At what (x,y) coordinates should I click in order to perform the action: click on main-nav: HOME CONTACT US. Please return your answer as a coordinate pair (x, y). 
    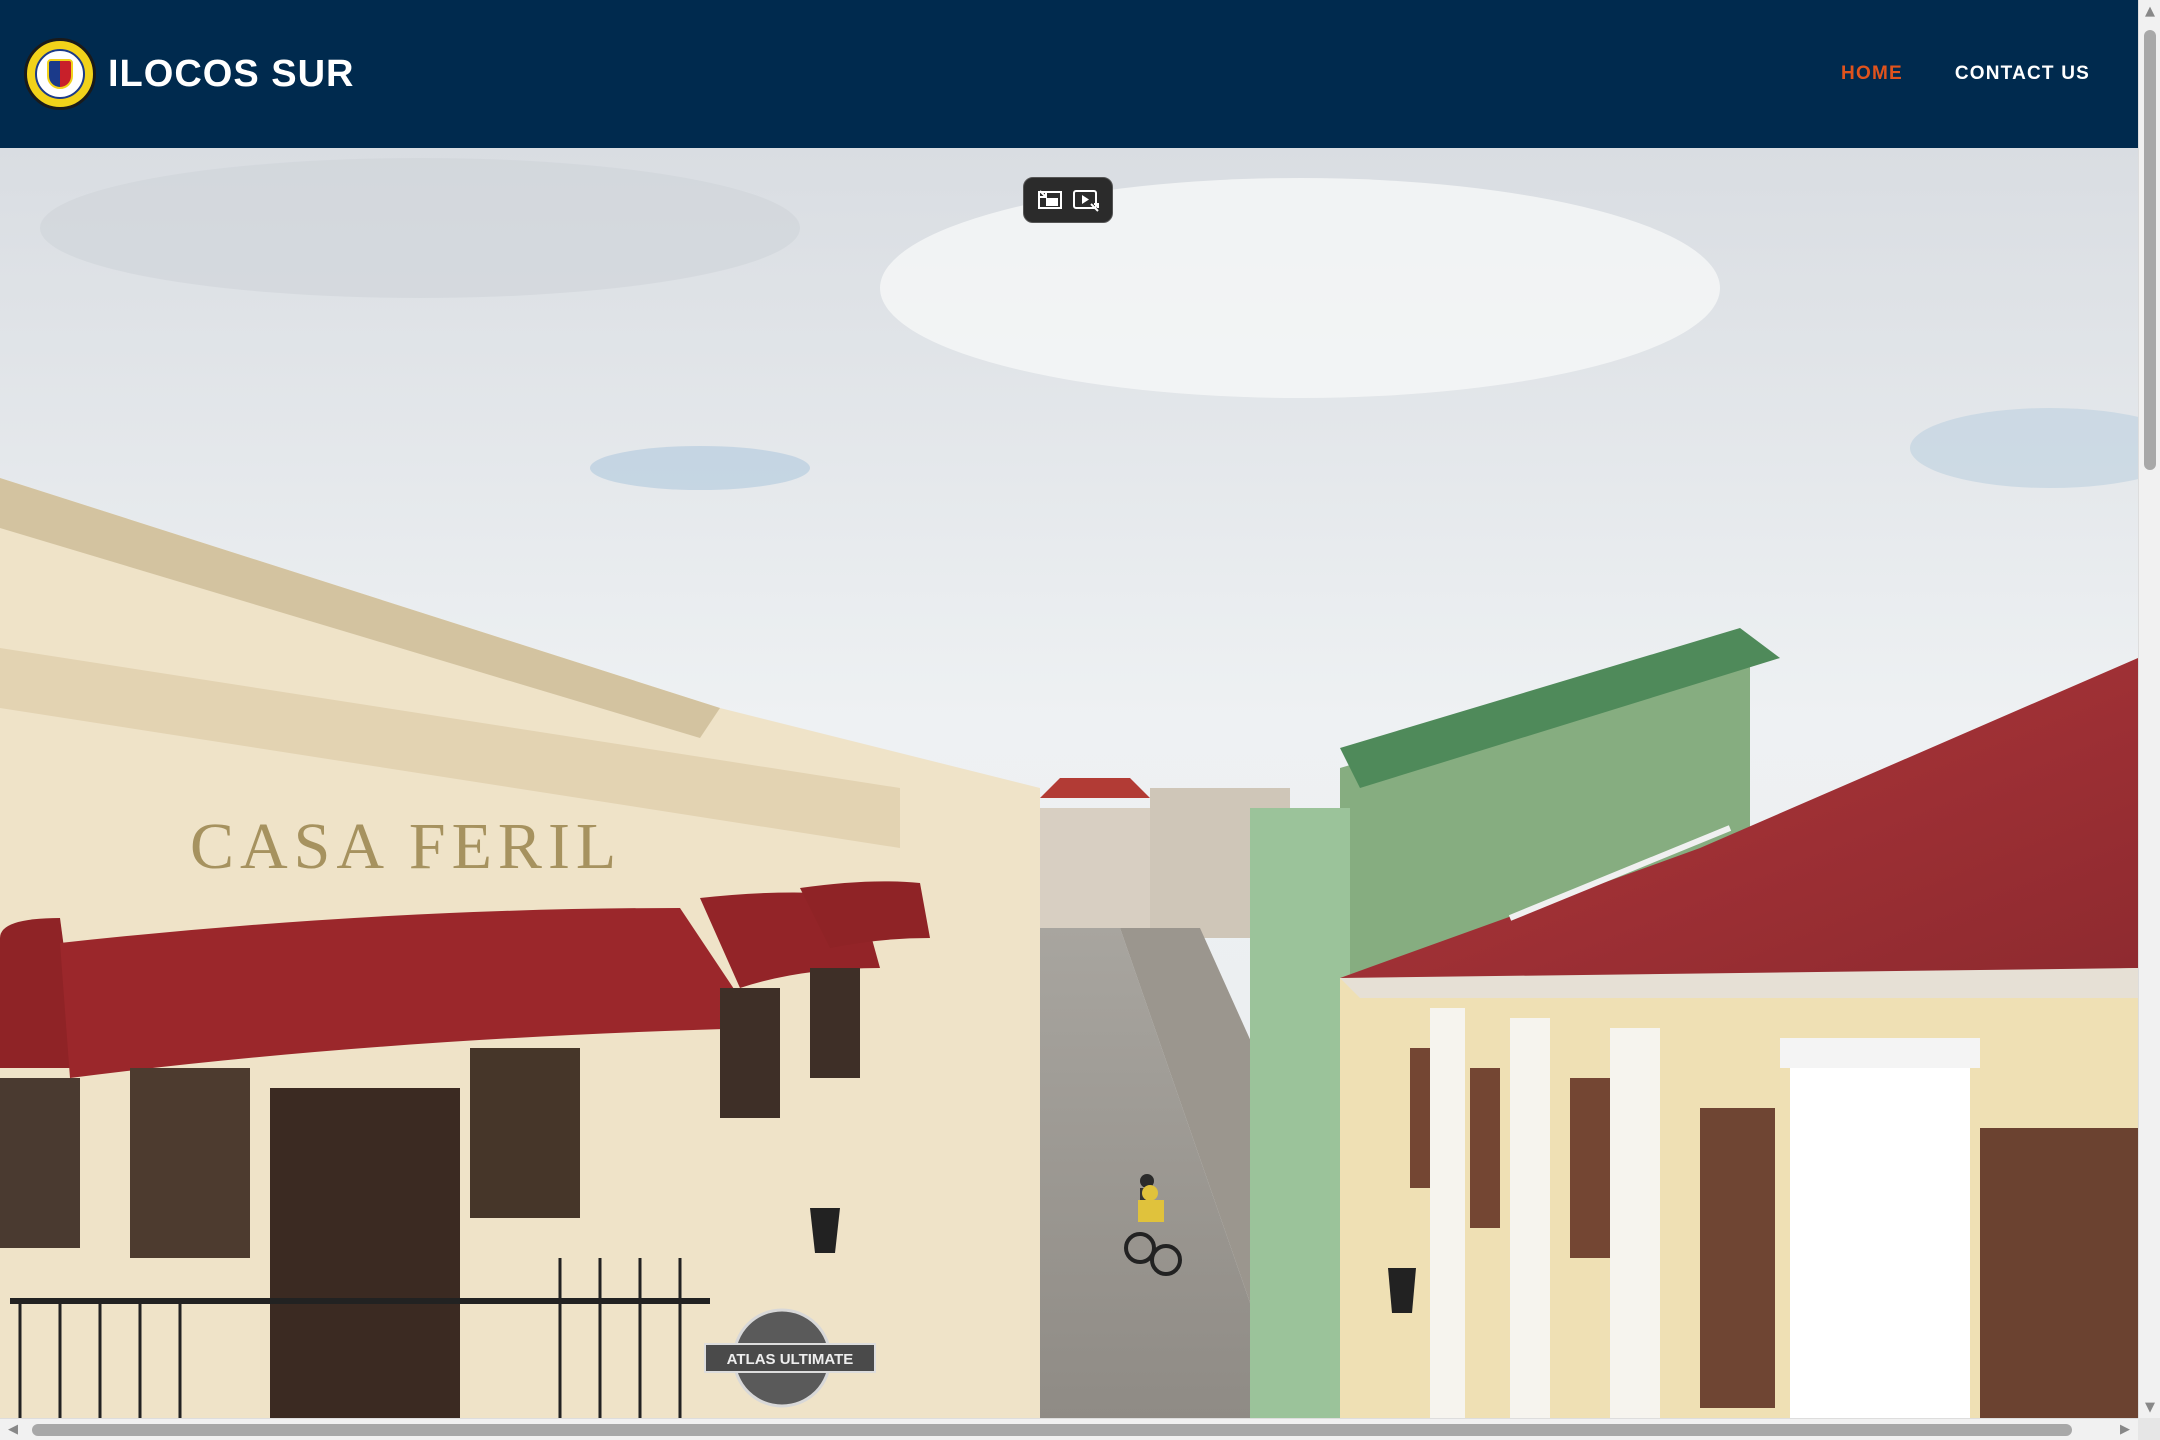
    Looking at the image, I should click on (1965, 74).